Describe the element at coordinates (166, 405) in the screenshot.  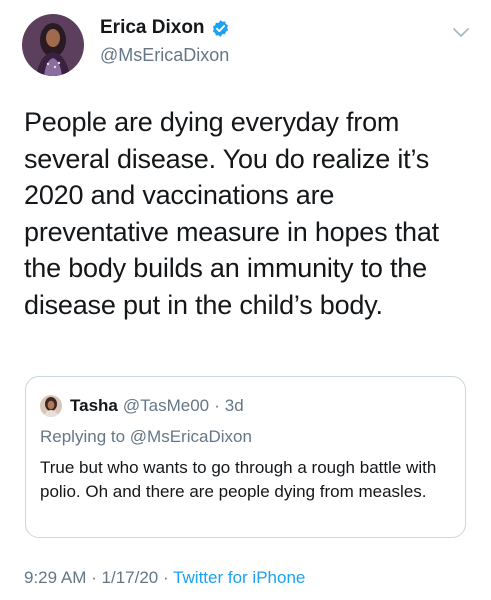
I see `quoted-author-handle: @TasMe00` at that location.